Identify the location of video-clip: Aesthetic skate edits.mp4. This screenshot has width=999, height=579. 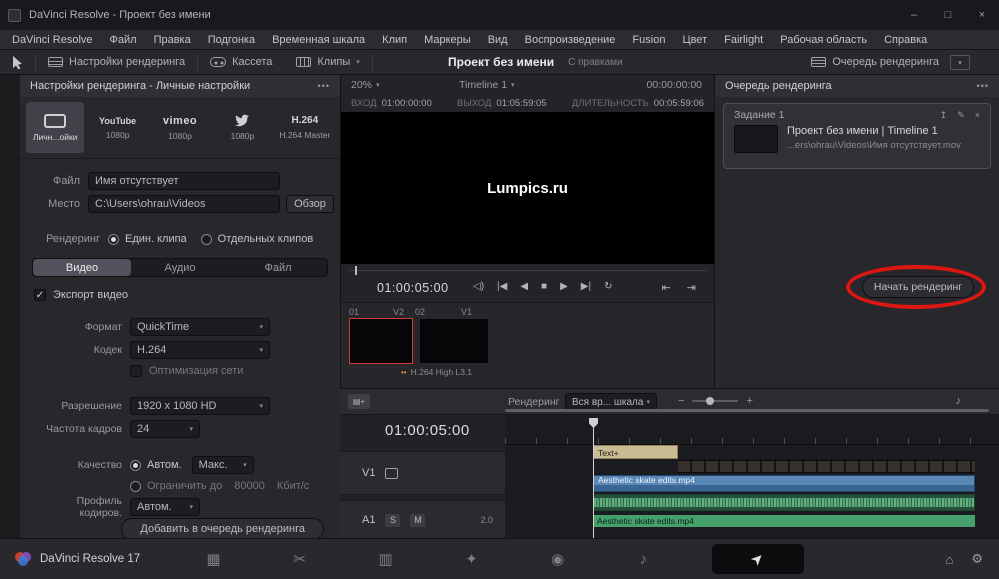
(784, 483).